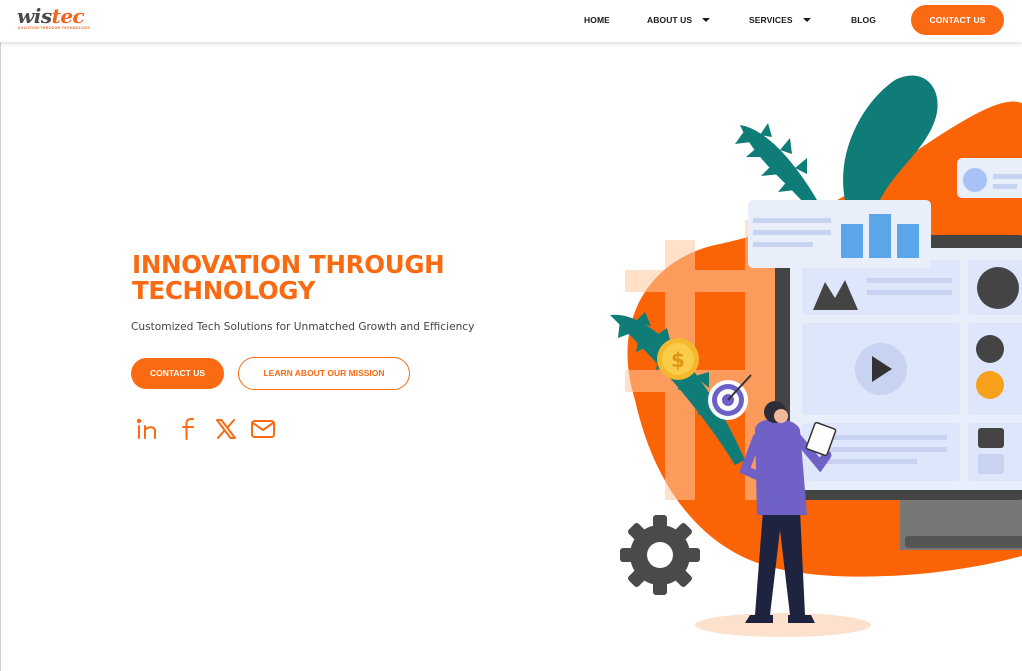  What do you see at coordinates (58, 18) in the screenshot?
I see `wistec-logo: wistec SOLUTION THROUGH TECHNOLOGY` at bounding box center [58, 18].